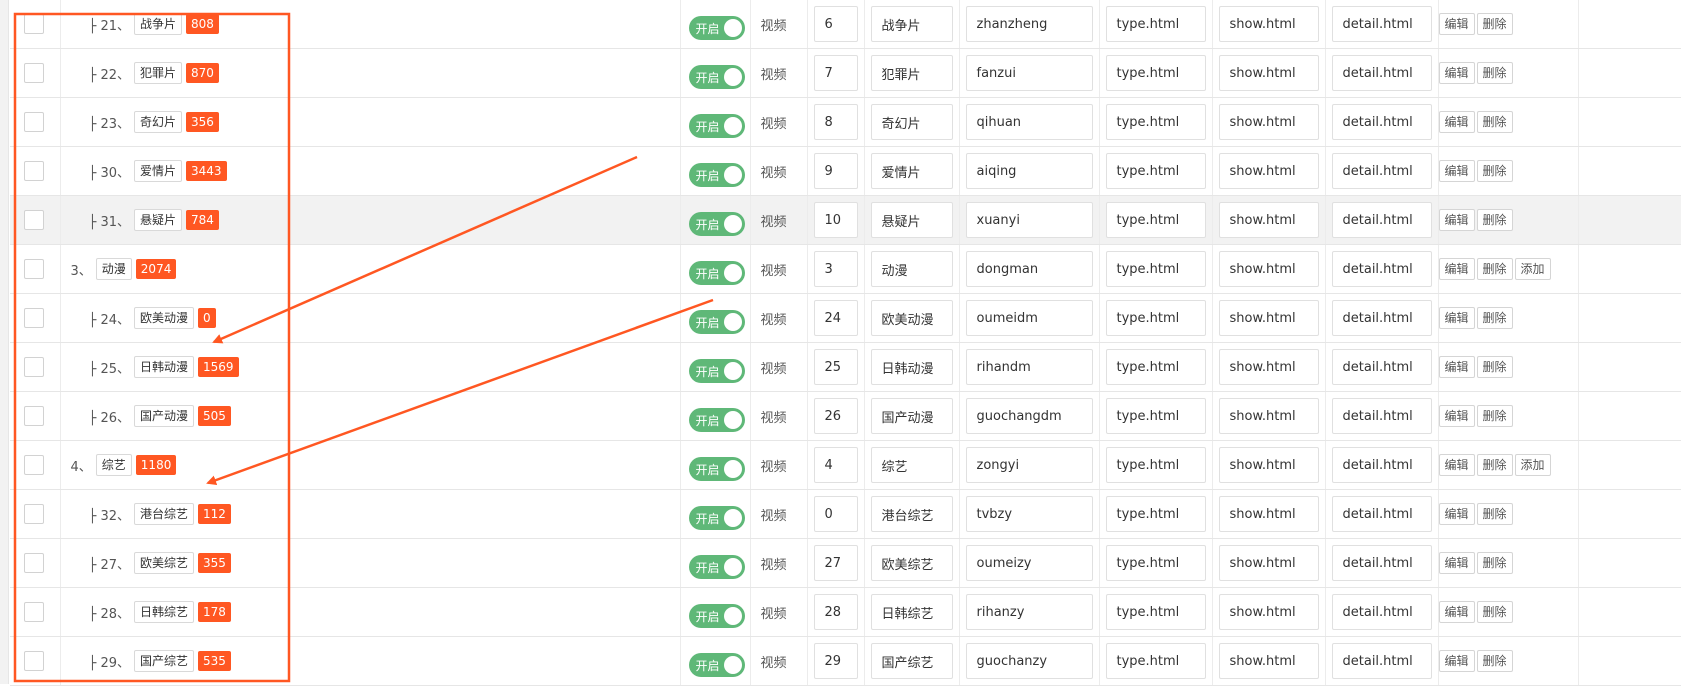 The image size is (1681, 686). What do you see at coordinates (1029, 661) in the screenshot?
I see `ename-input: guochanzy` at bounding box center [1029, 661].